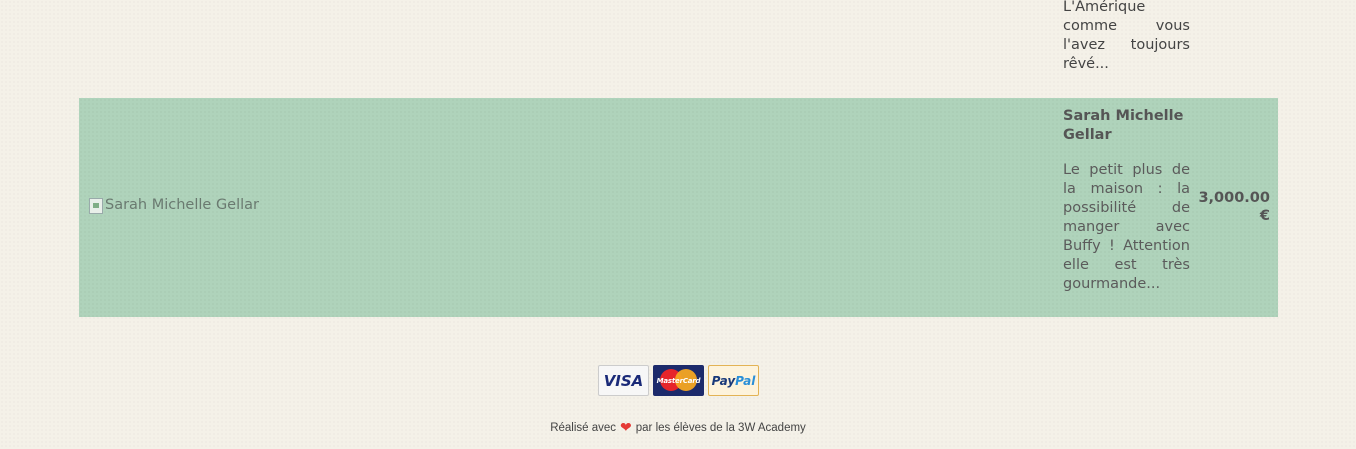 The width and height of the screenshot is (1356, 449). I want to click on product-image-alt: Sarah Michelle Gellar, so click(182, 205).